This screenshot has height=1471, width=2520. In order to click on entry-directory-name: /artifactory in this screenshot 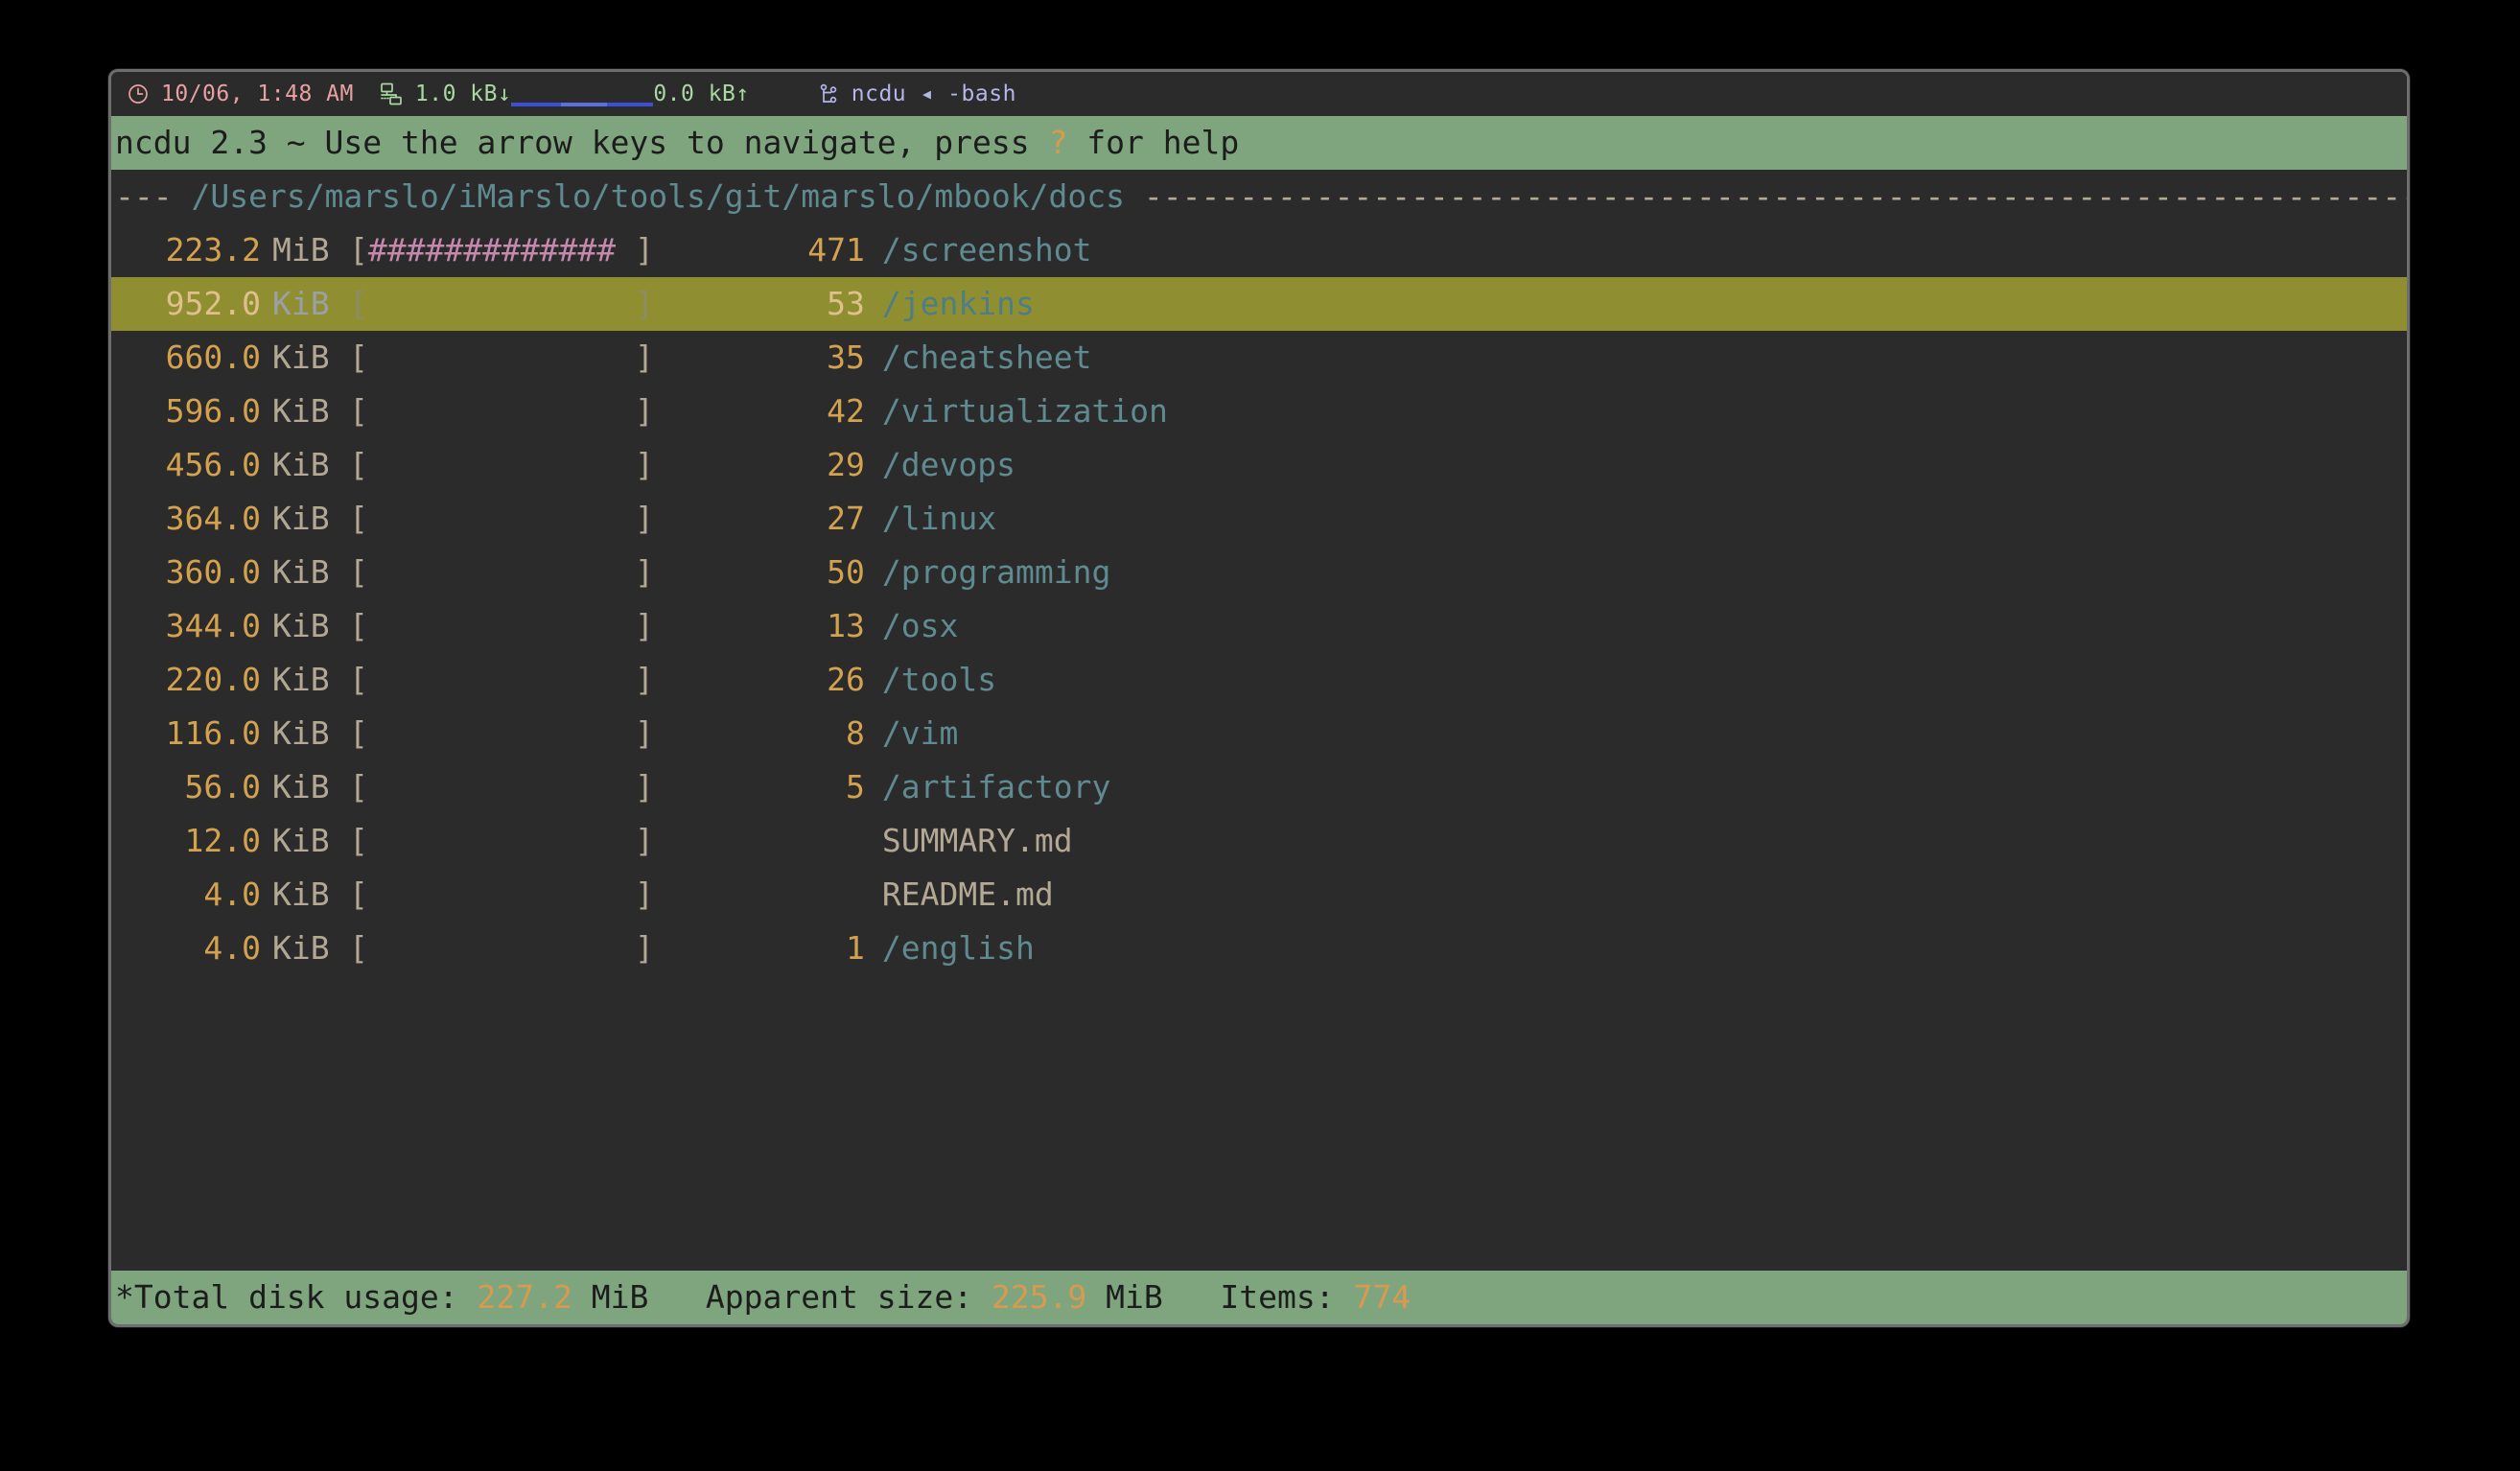, I will do `click(996, 787)`.